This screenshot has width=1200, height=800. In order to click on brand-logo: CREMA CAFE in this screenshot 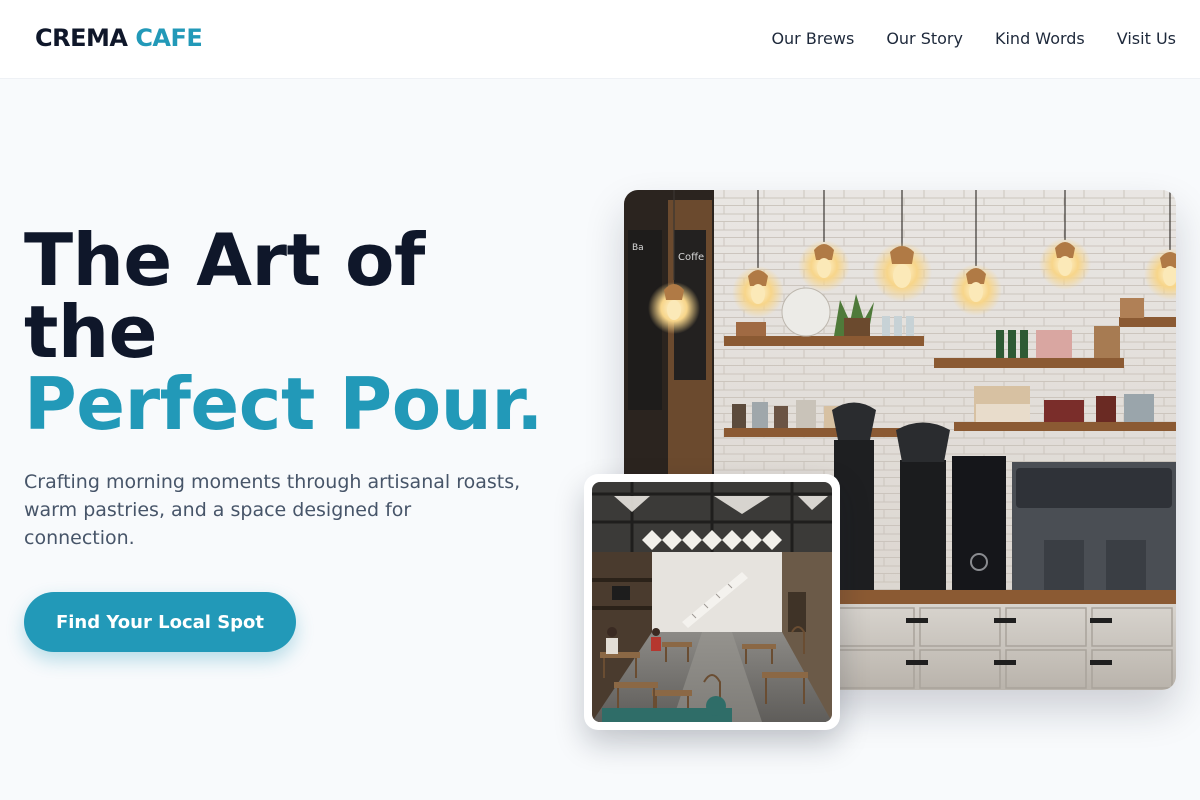, I will do `click(119, 38)`.